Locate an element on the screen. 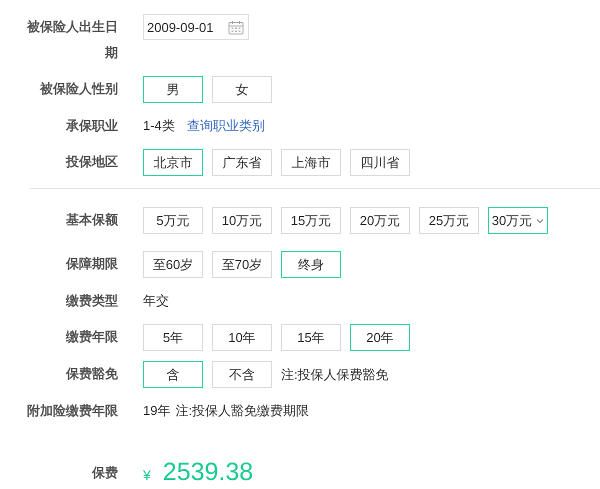  field-label: 保障期限 is located at coordinates (91, 264).